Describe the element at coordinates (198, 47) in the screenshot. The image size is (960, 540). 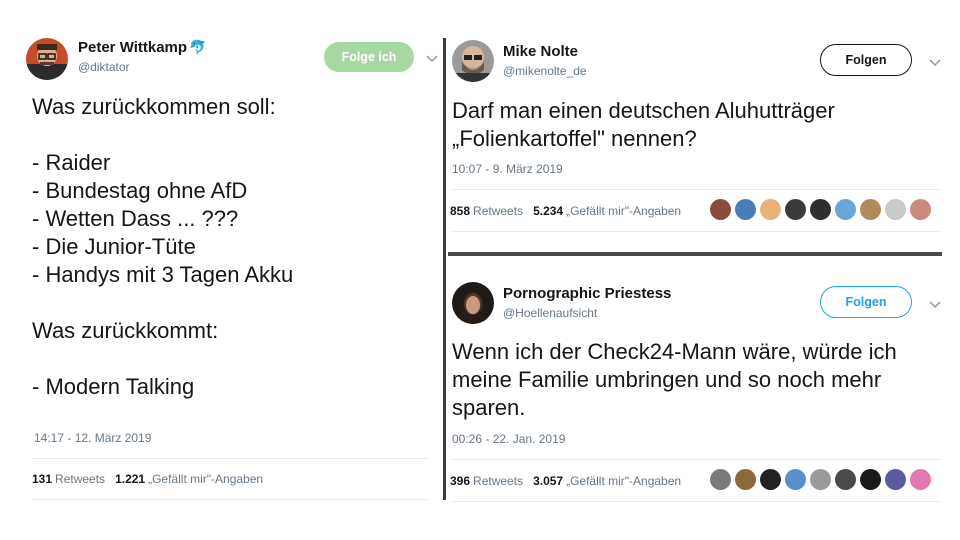
I see `verified-badge-icon: 🐬` at that location.